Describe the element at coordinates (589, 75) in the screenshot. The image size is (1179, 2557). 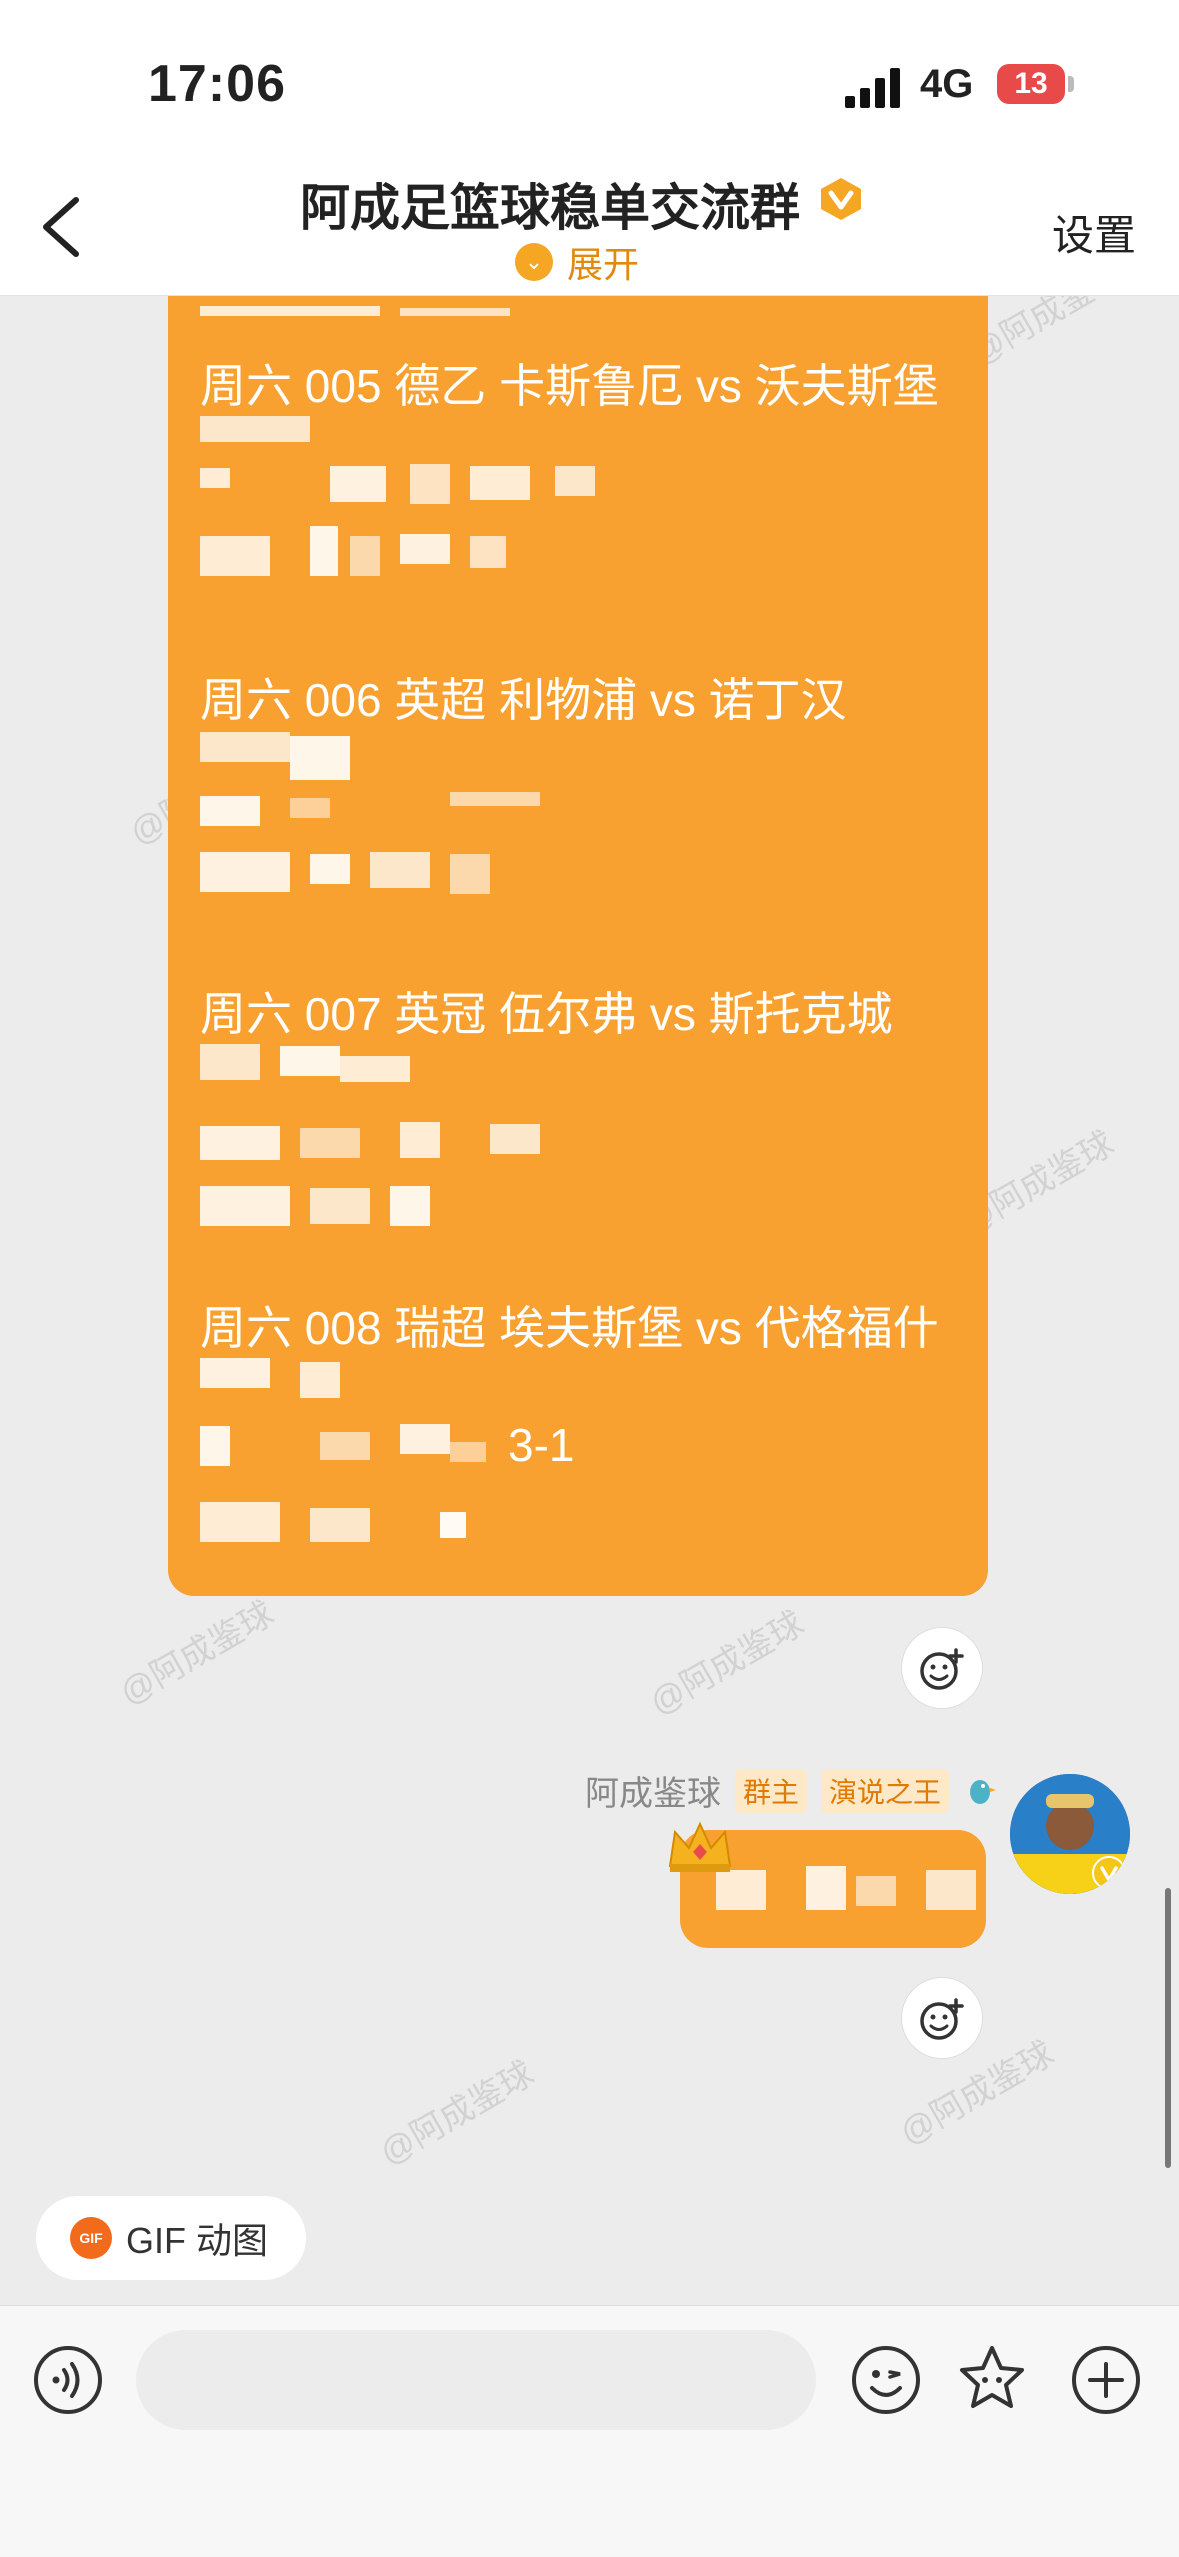
I see `status-bar: 17:06 4G 13` at that location.